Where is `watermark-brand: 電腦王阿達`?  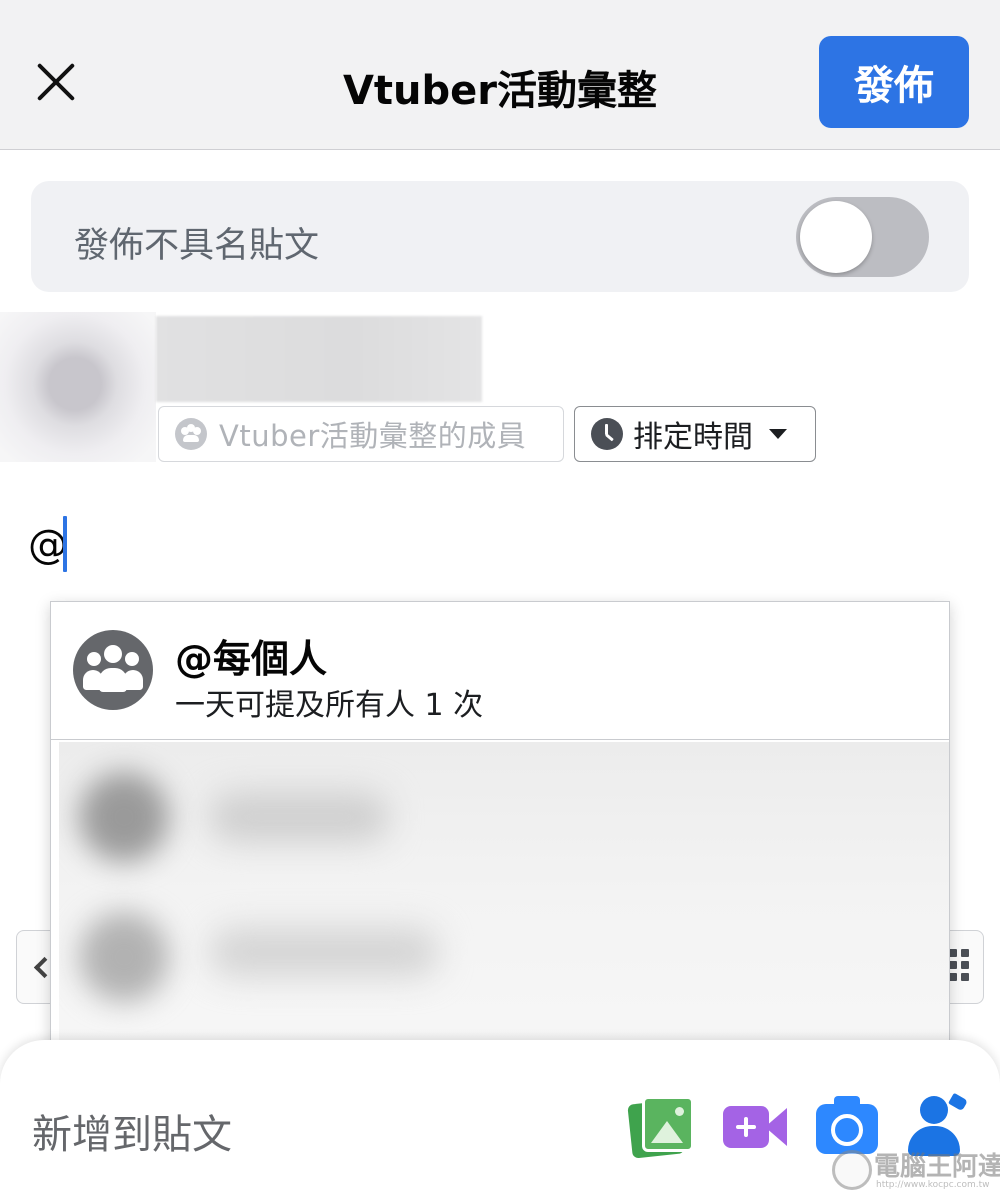 watermark-brand: 電腦王阿達 is located at coordinates (937, 1167).